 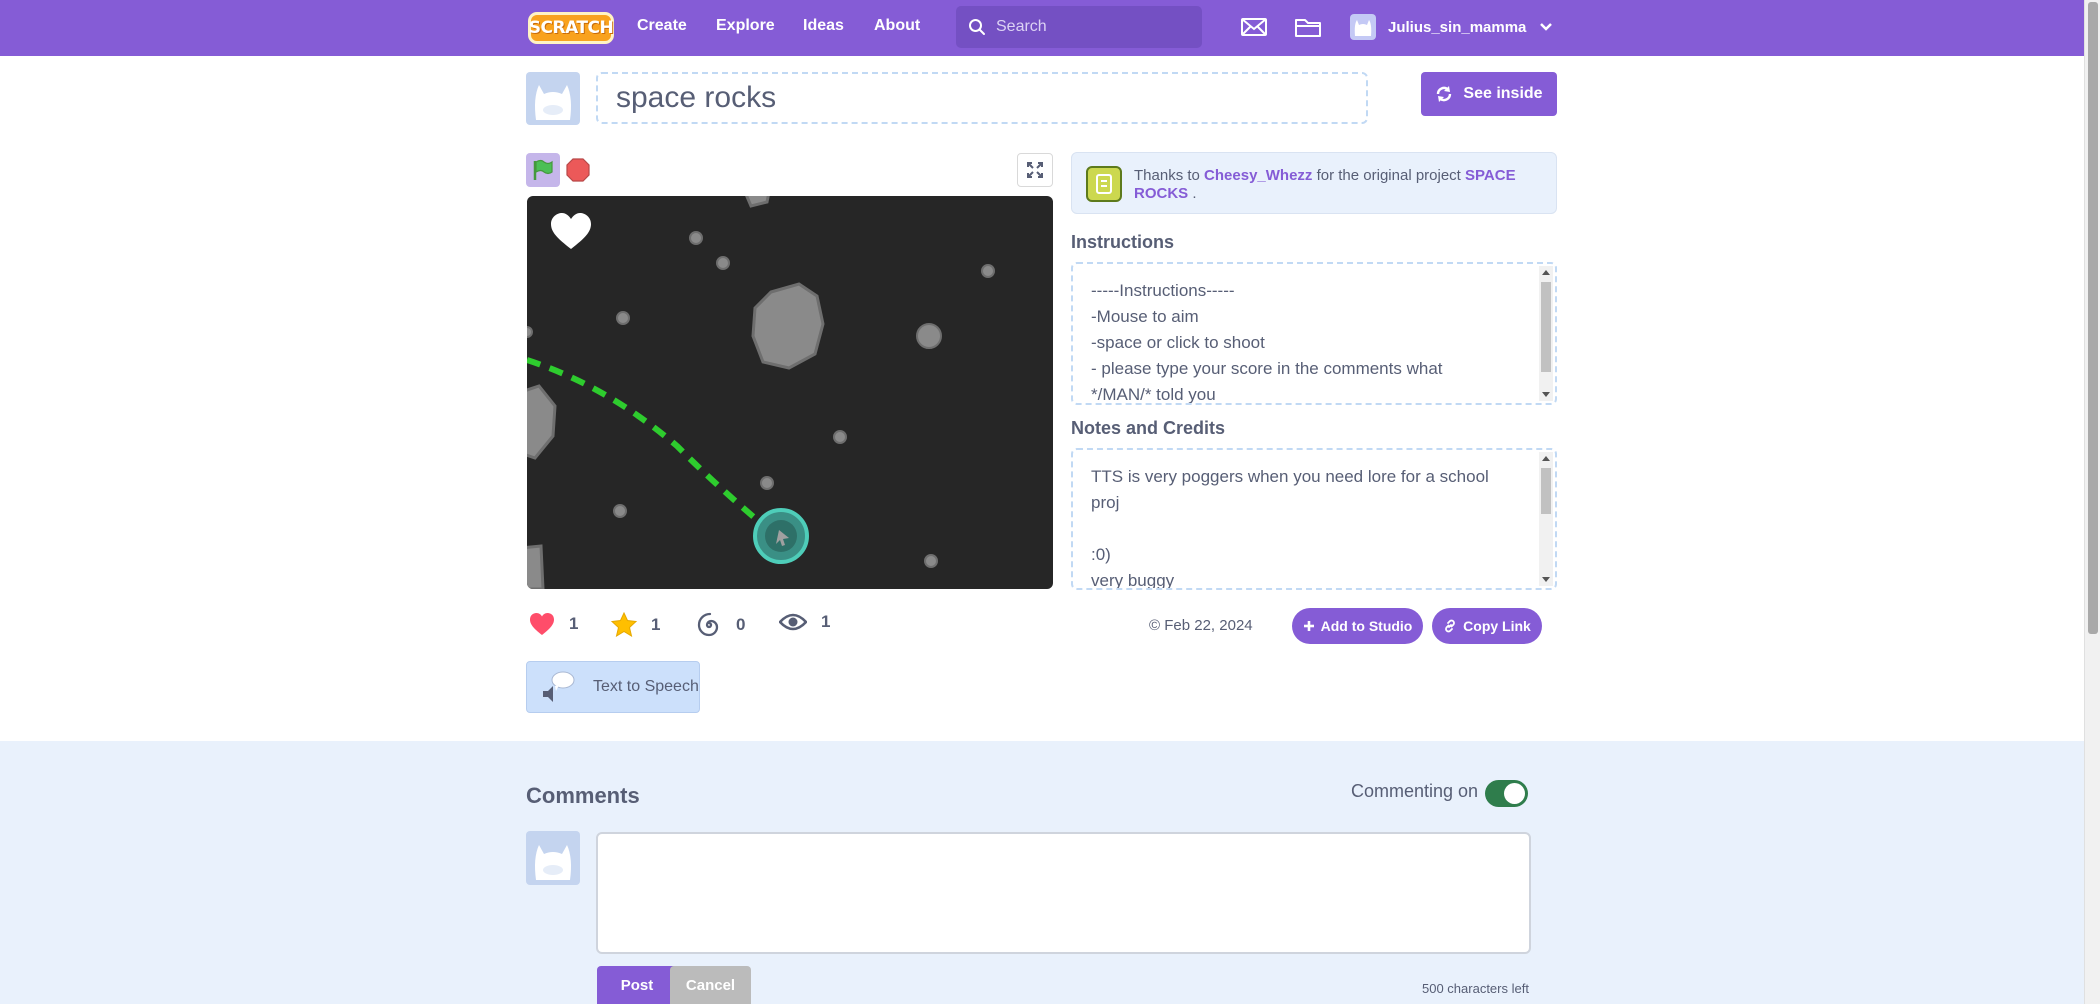 What do you see at coordinates (1357, 626) in the screenshot?
I see `add-to-studio-button: Add to Studio` at bounding box center [1357, 626].